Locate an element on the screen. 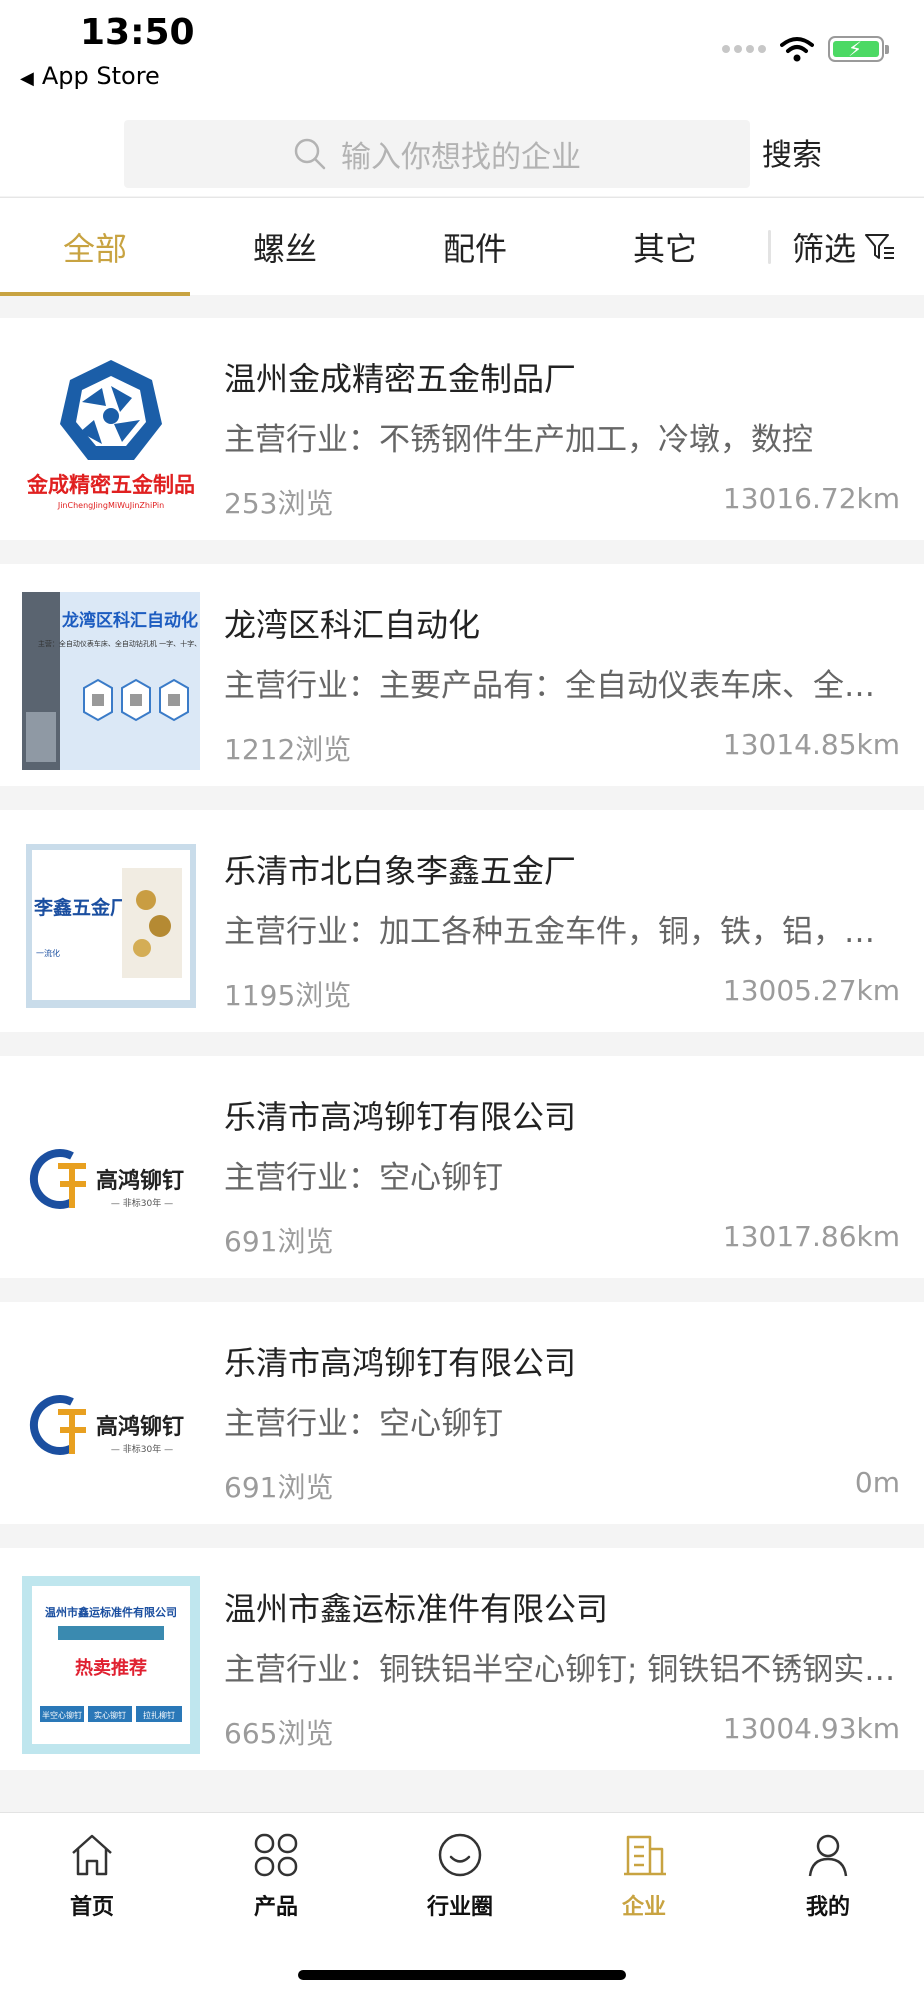 The height and width of the screenshot is (2000, 924). company-name: 乐清市北白象李鑫五金厂 is located at coordinates (400, 871).